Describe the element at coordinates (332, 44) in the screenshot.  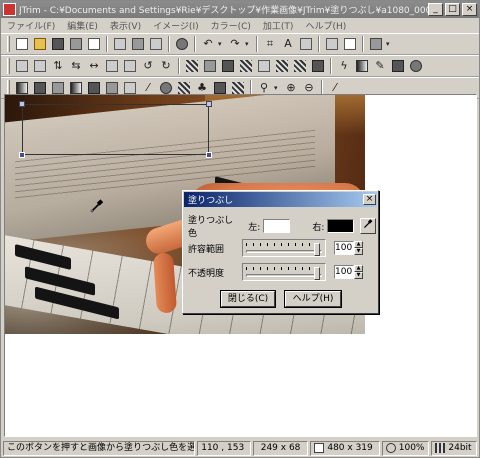
I see `grid-icon` at that location.